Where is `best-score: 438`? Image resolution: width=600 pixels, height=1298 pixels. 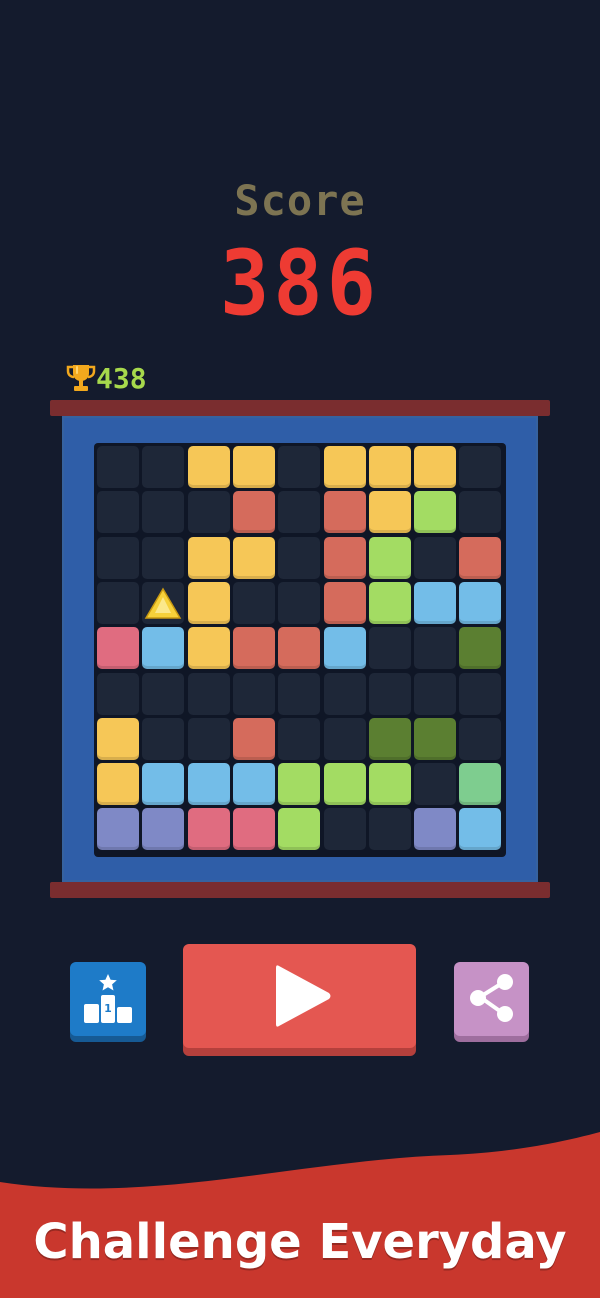 best-score: 438 is located at coordinates (106, 378).